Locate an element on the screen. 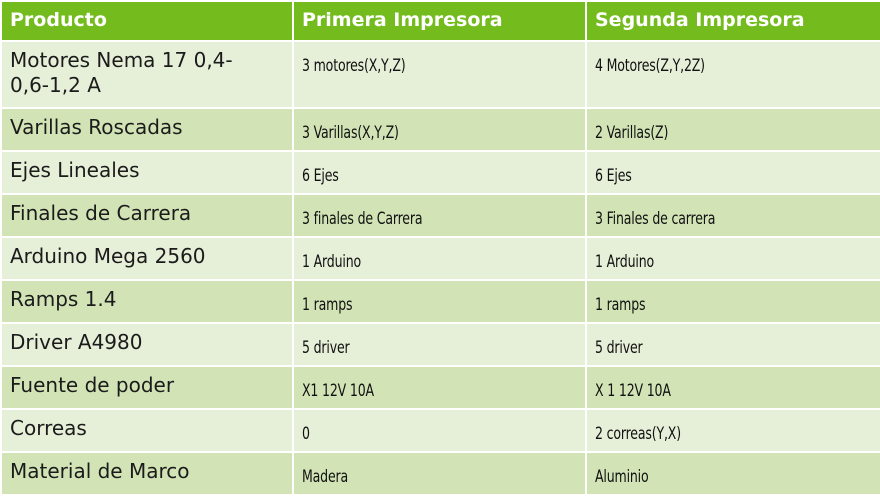 The height and width of the screenshot is (496, 880). cell-primera: 1 Arduino is located at coordinates (439, 258).